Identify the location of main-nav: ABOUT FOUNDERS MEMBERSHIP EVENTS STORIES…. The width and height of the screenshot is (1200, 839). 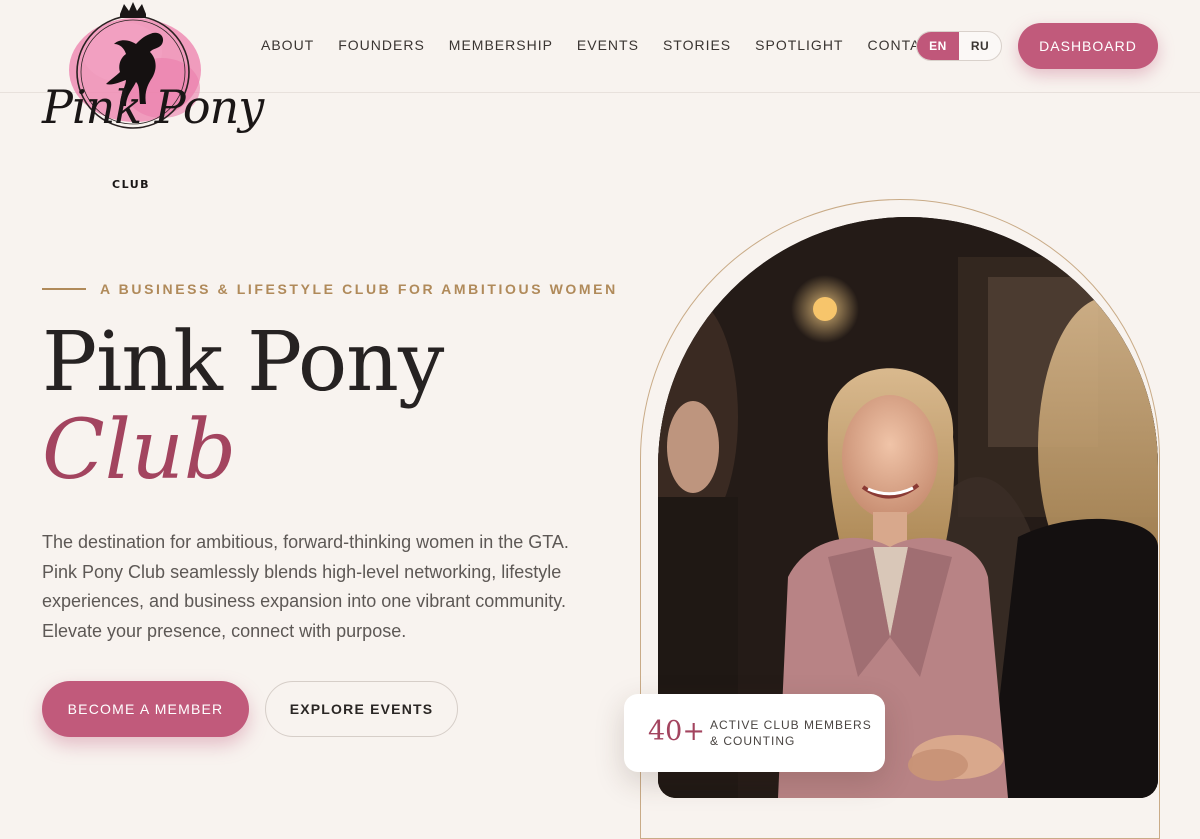
(613, 45).